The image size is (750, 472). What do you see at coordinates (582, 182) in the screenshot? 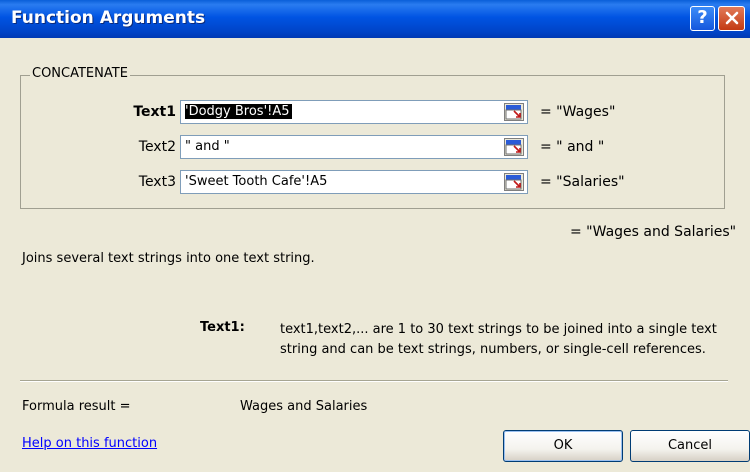
I see `text3-result: = "Salaries"` at bounding box center [582, 182].